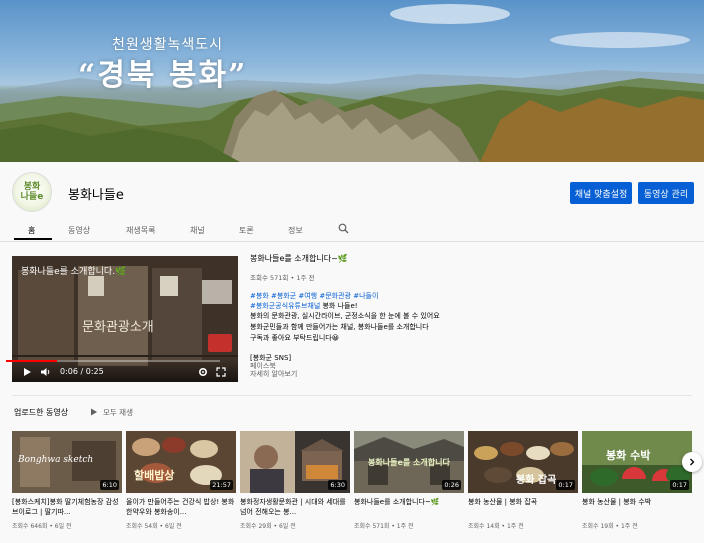 The height and width of the screenshot is (543, 704). I want to click on next-videos-button, so click(692, 462).